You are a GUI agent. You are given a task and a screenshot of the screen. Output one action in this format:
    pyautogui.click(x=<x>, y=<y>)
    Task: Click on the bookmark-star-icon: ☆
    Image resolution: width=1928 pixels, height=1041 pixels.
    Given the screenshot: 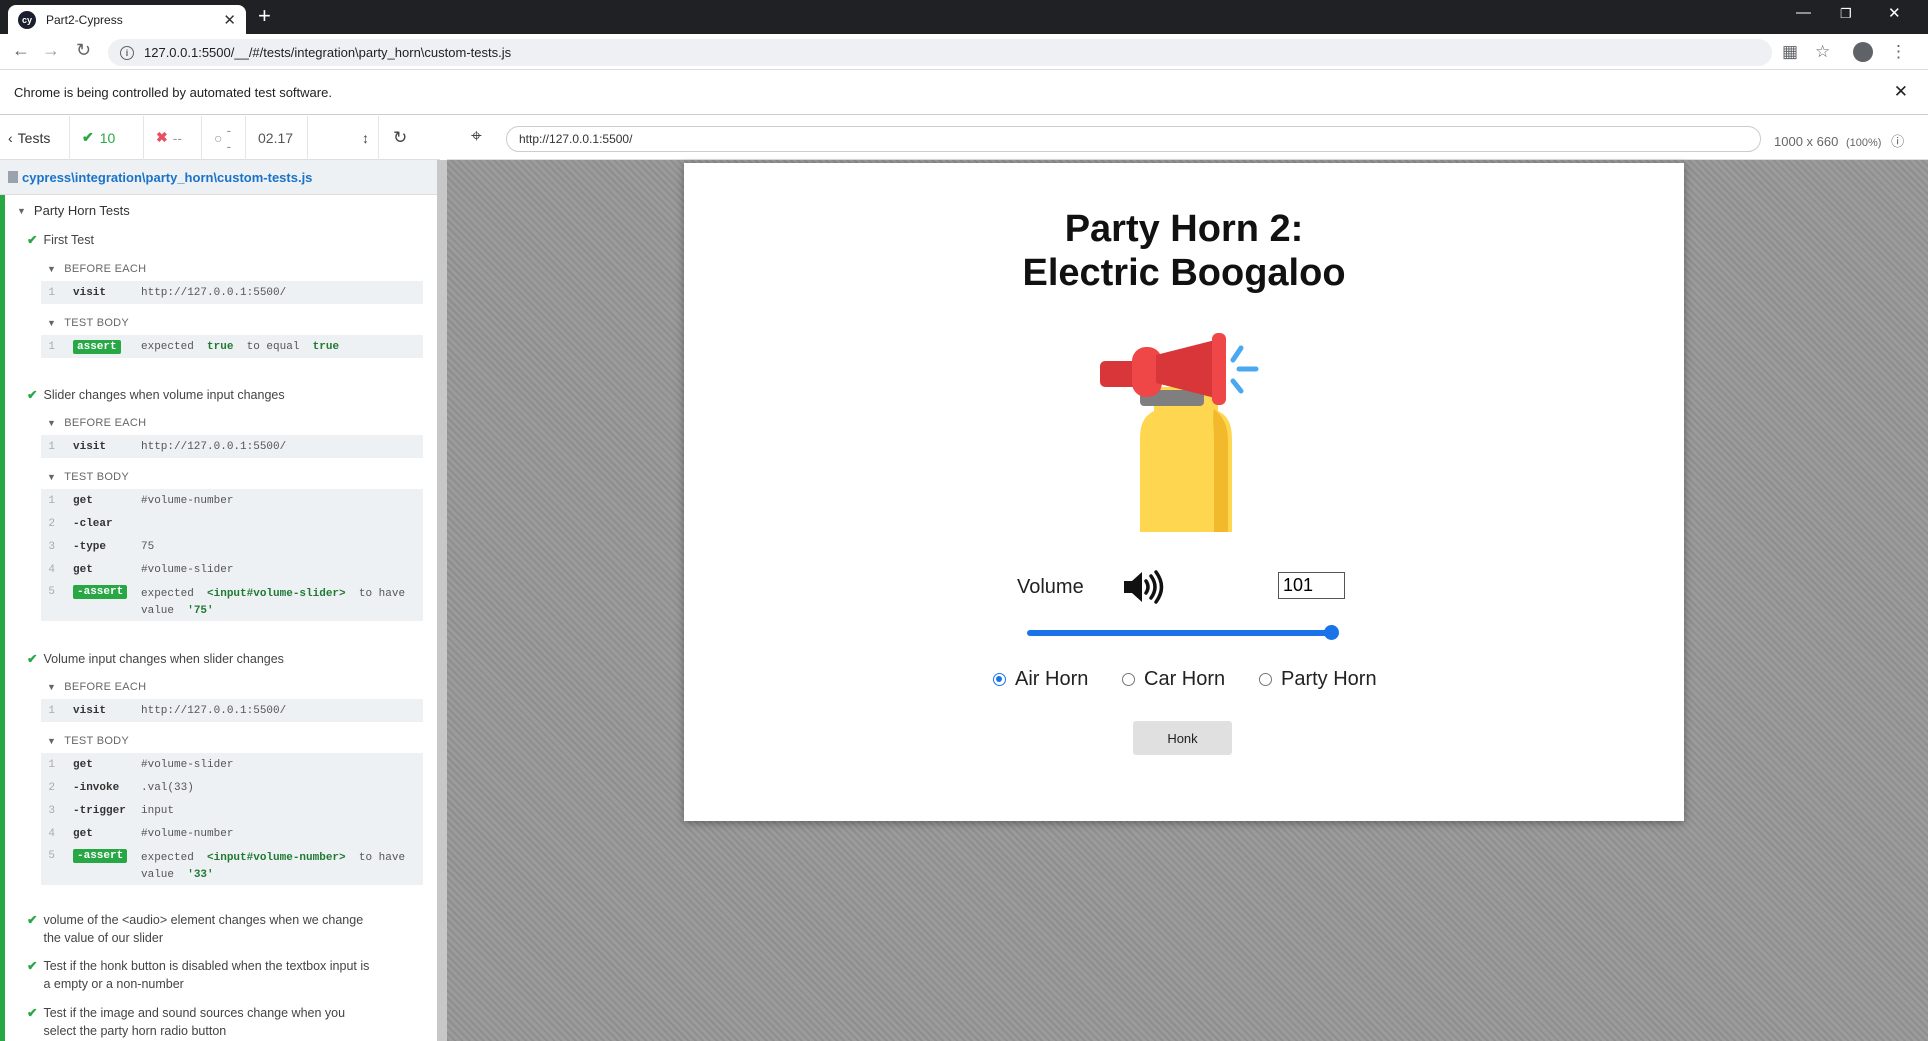 What is the action you would take?
    pyautogui.click(x=1822, y=52)
    